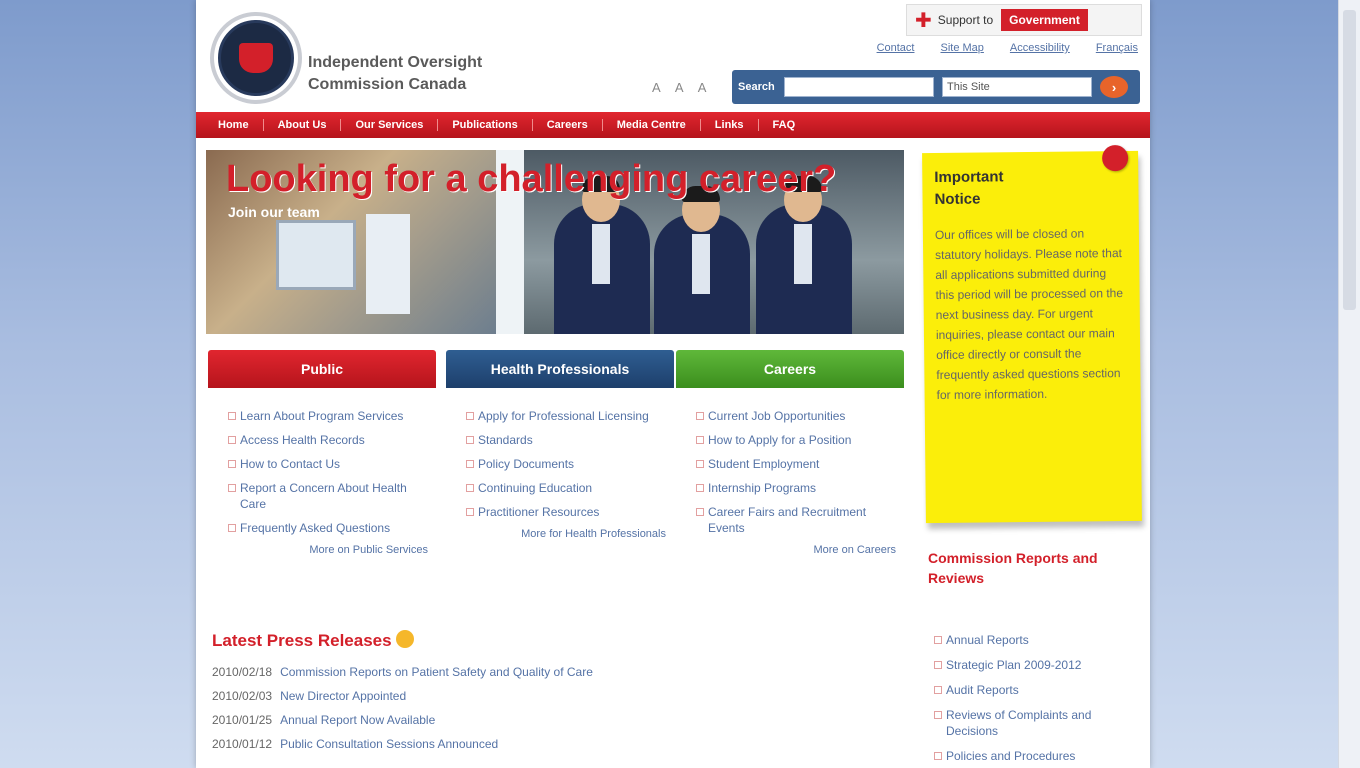 This screenshot has width=1360, height=768. Describe the element at coordinates (390, 125) in the screenshot. I see `nav-item-services: Our Services` at that location.